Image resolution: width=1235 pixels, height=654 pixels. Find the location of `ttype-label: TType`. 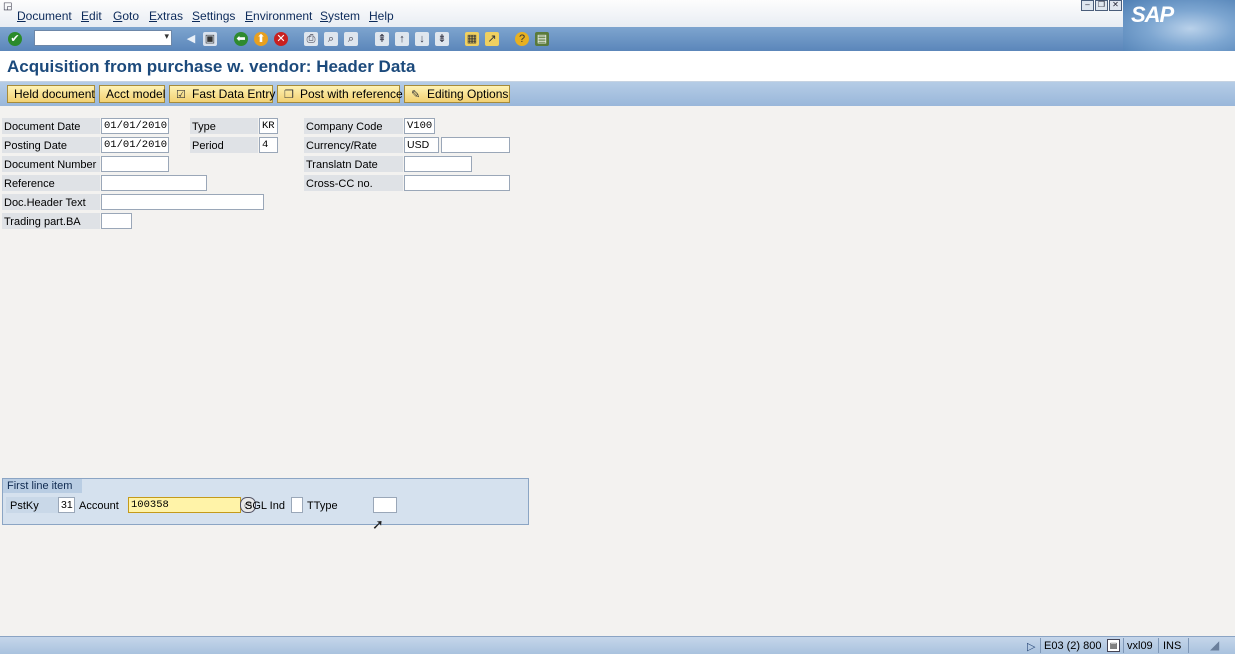

ttype-label: TType is located at coordinates (322, 506).